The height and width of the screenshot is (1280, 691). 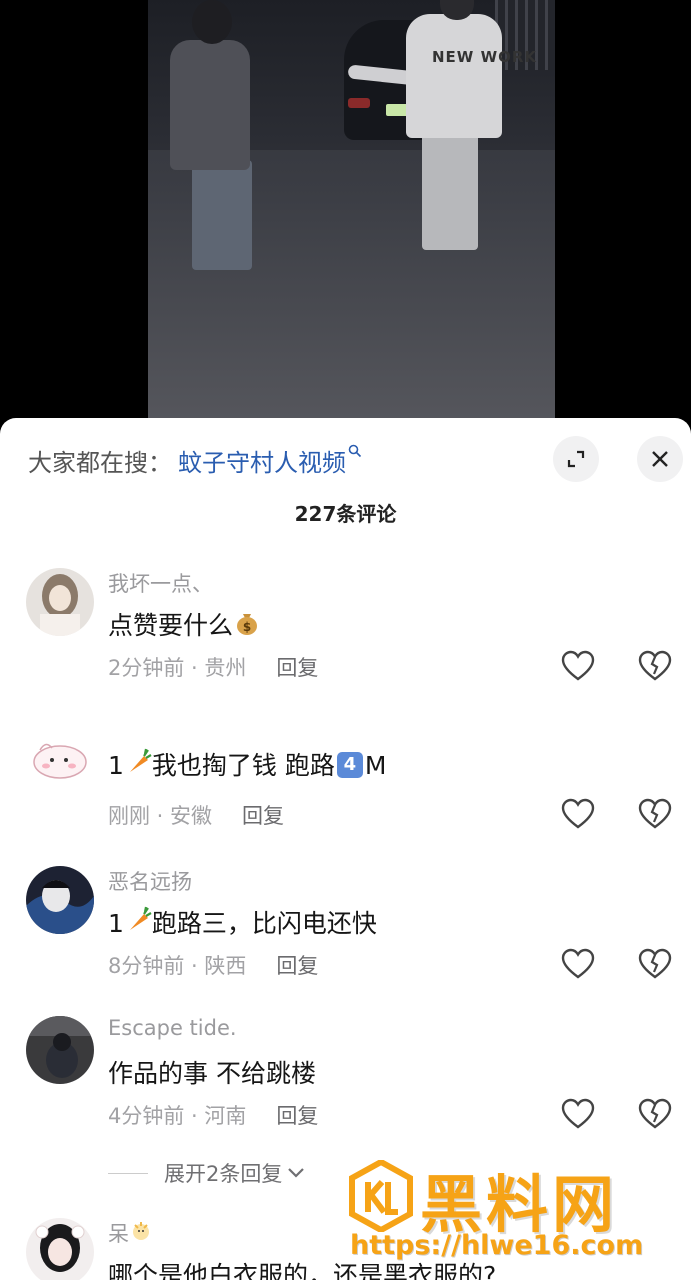 What do you see at coordinates (150, 881) in the screenshot?
I see `comment-username: 恶名远扬` at bounding box center [150, 881].